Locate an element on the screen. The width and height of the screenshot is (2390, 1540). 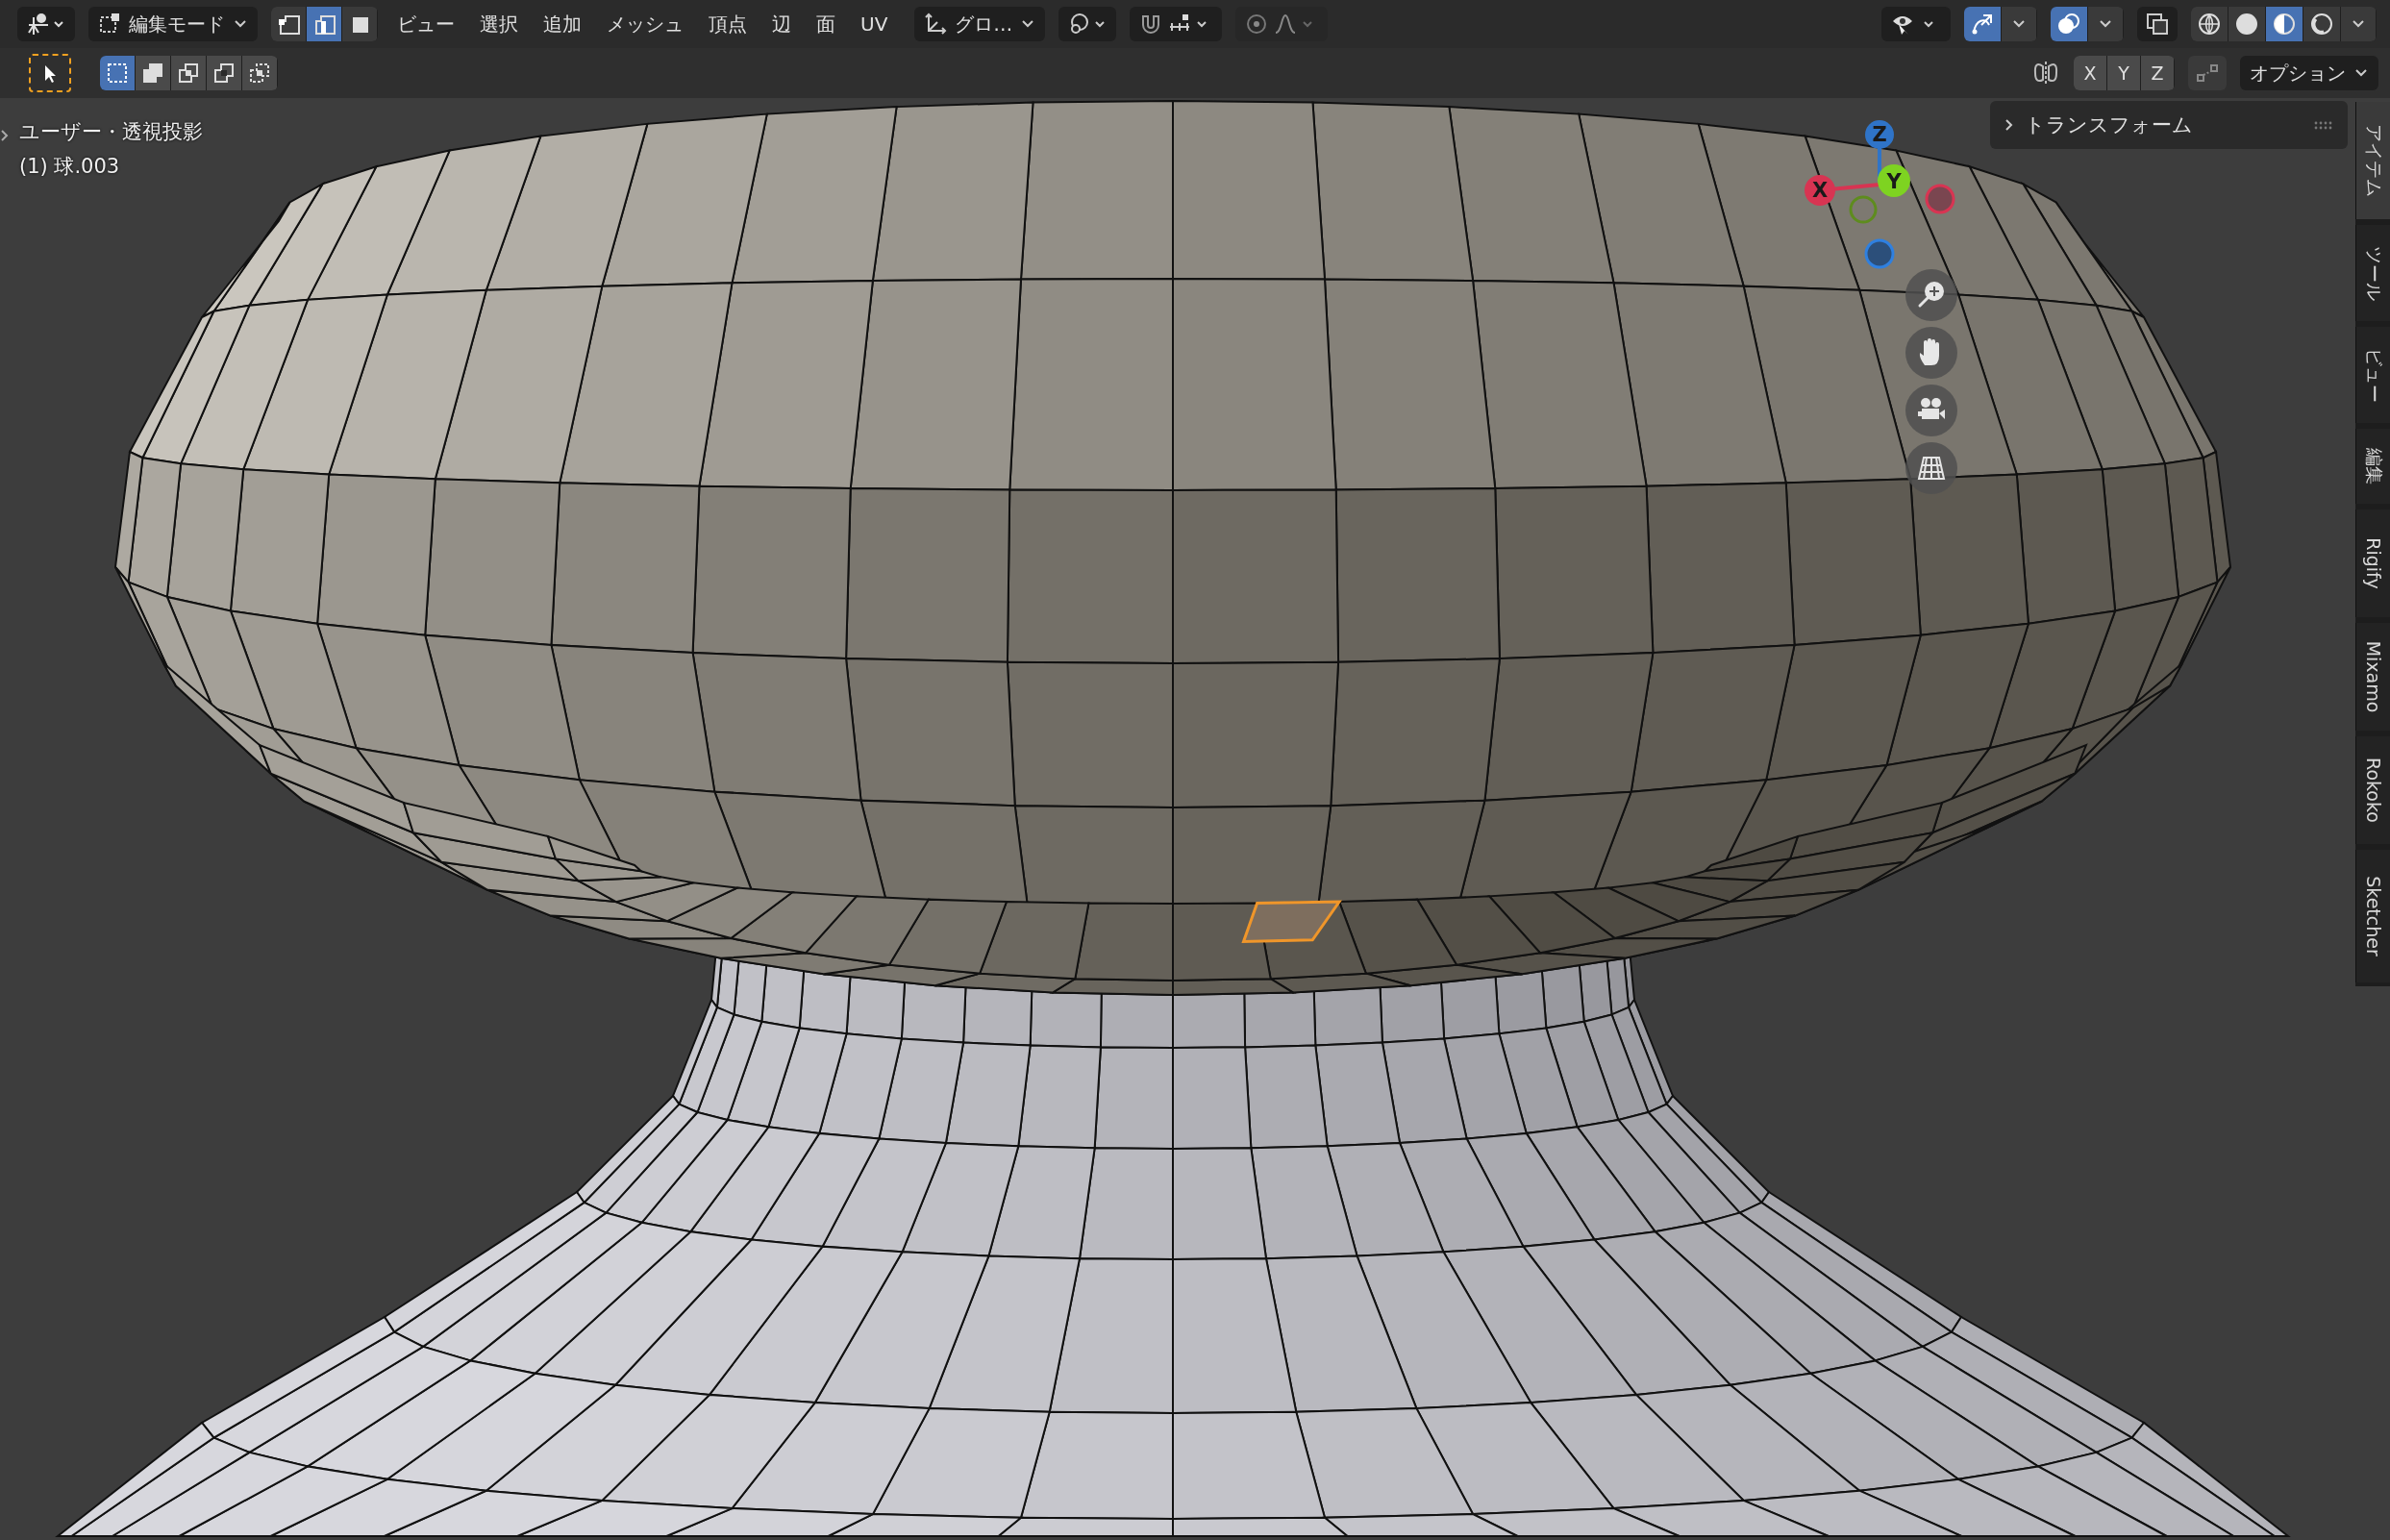
sidebar-tab: ビュー is located at coordinates (2372, 375).